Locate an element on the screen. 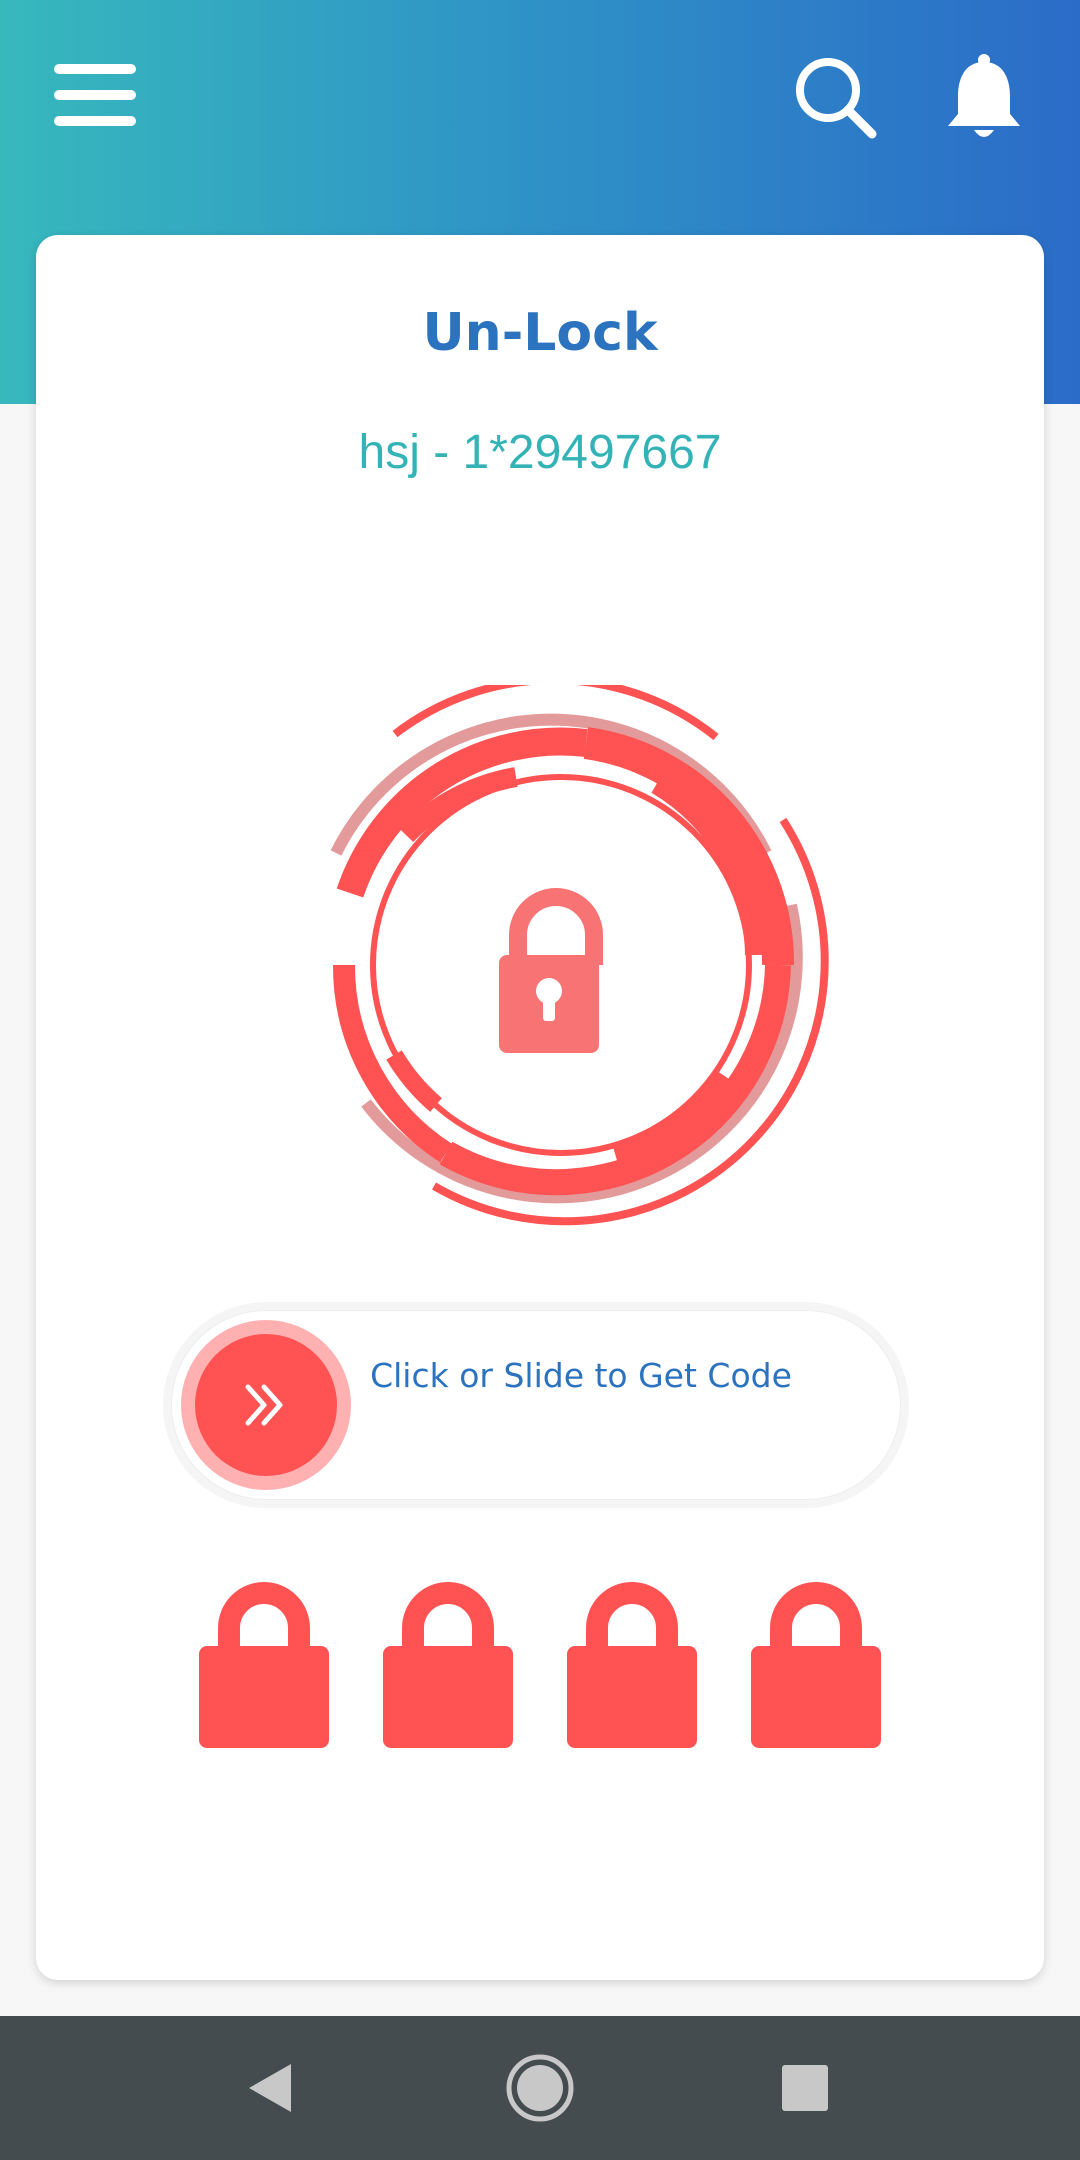  bell-icon is located at coordinates (984, 97).